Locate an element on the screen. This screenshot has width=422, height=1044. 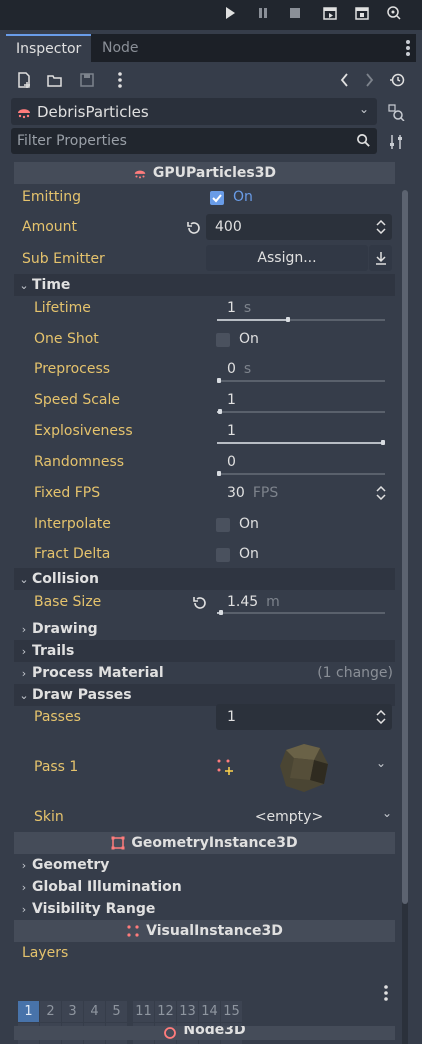
save-resource-icon is located at coordinates (87, 80).